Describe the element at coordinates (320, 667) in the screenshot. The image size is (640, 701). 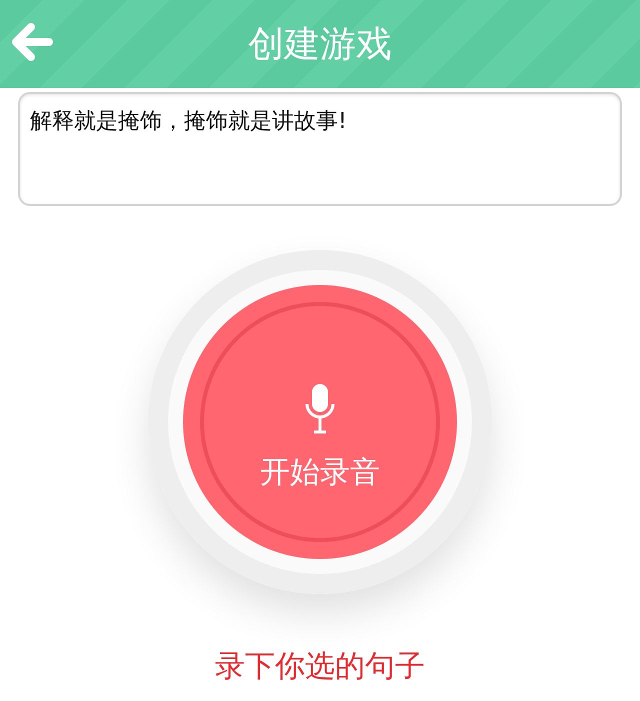
I see `hint-text: 录下你选的句子` at that location.